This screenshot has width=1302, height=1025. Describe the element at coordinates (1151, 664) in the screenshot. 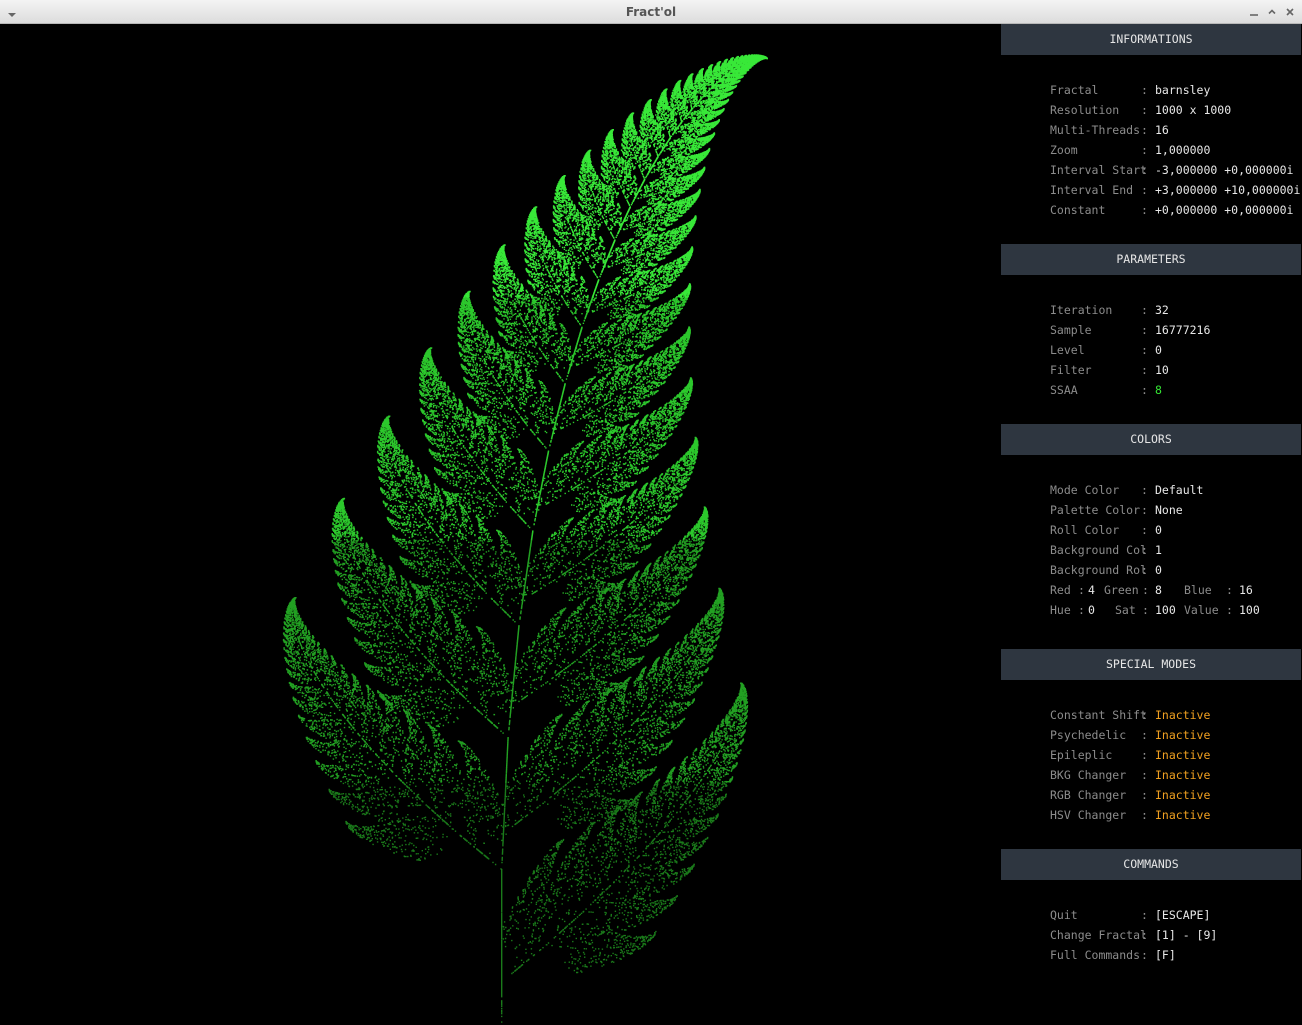

I see `special-modes-header: SPECIAL MODES` at that location.